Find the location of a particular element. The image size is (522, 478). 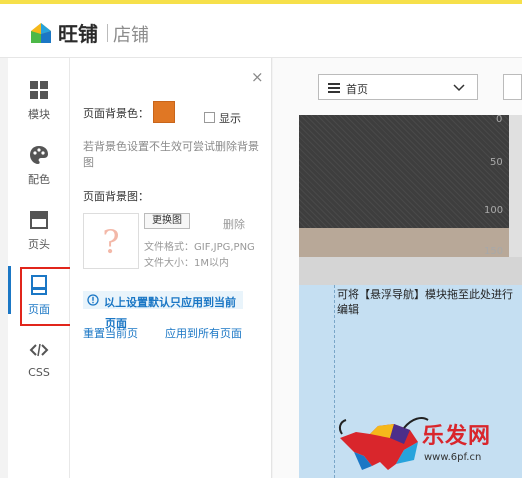

nav-item-colors: 配色 is located at coordinates (39, 164).